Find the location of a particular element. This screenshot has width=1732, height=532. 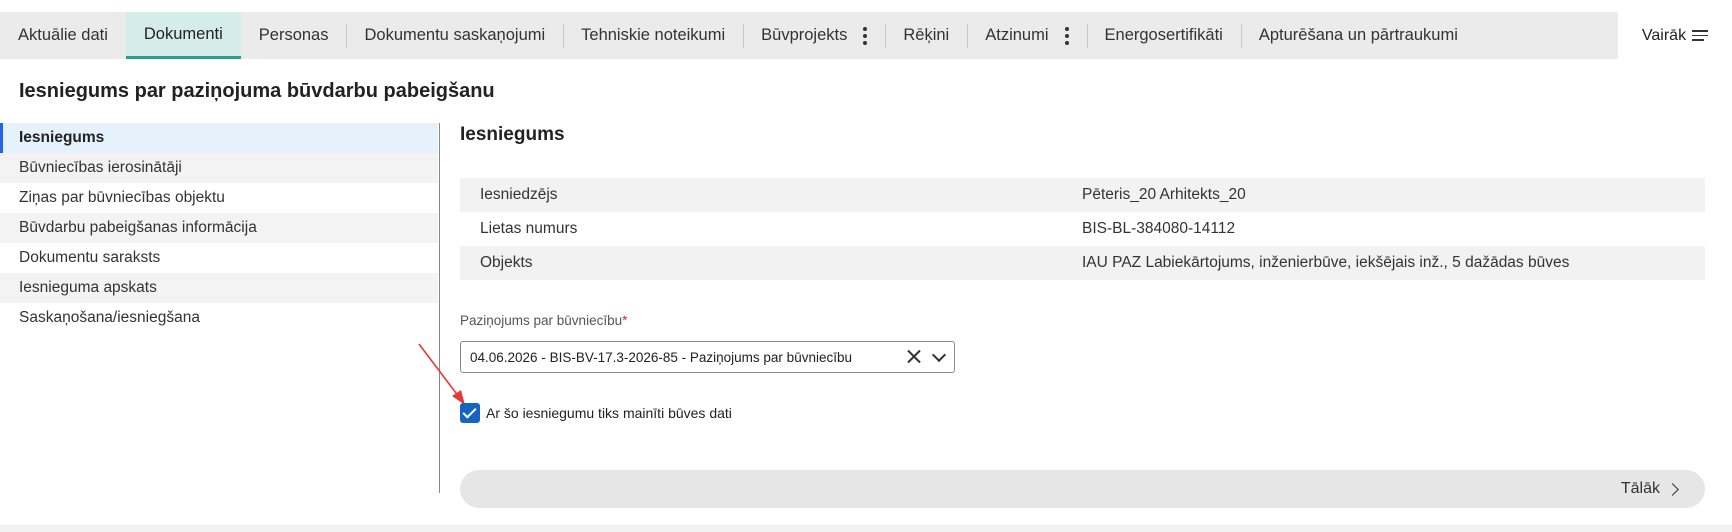

next-button: Tālāk is located at coordinates (1649, 489).